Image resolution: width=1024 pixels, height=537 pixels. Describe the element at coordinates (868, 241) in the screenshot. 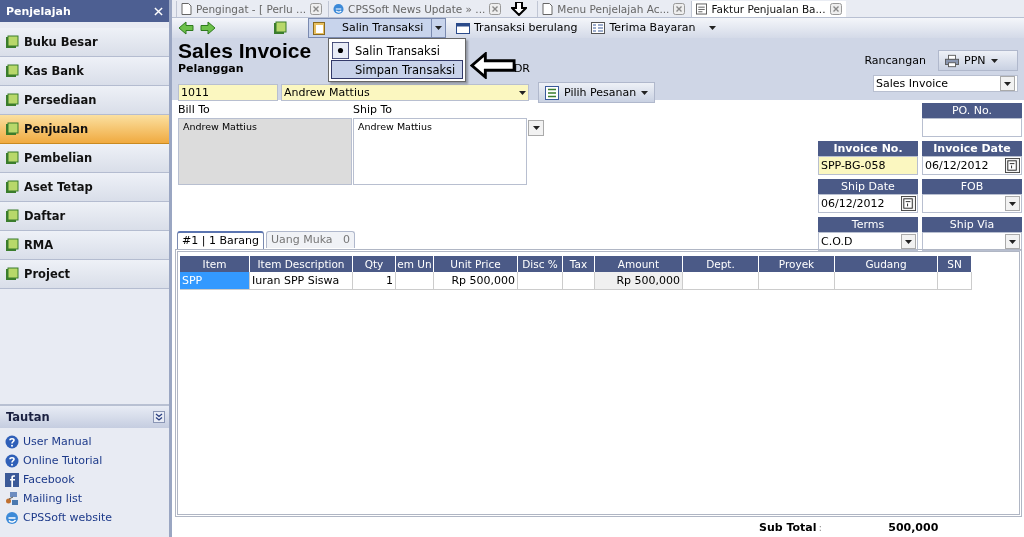

I see `input-field: C.O.D` at that location.